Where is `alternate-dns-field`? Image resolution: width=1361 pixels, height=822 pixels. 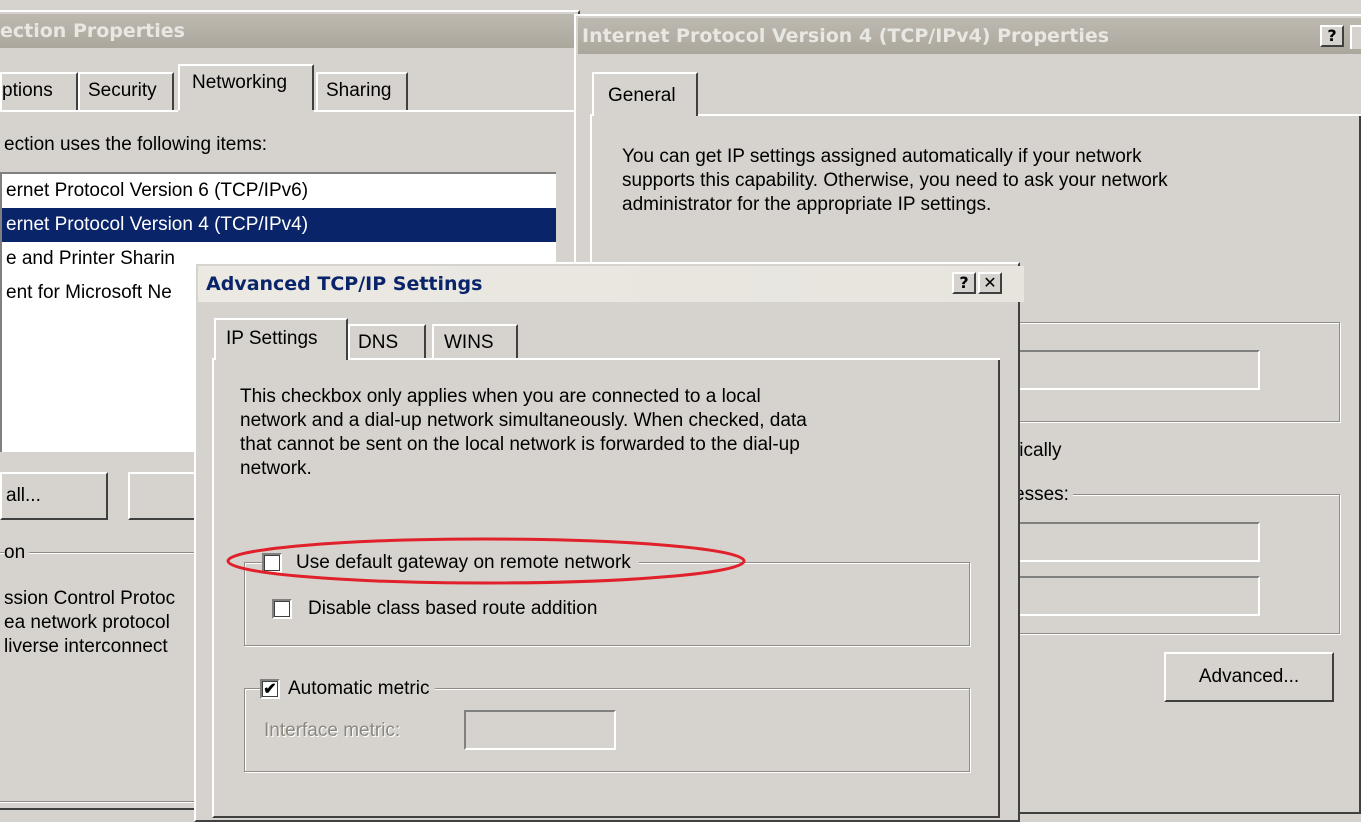
alternate-dns-field is located at coordinates (1137, 596).